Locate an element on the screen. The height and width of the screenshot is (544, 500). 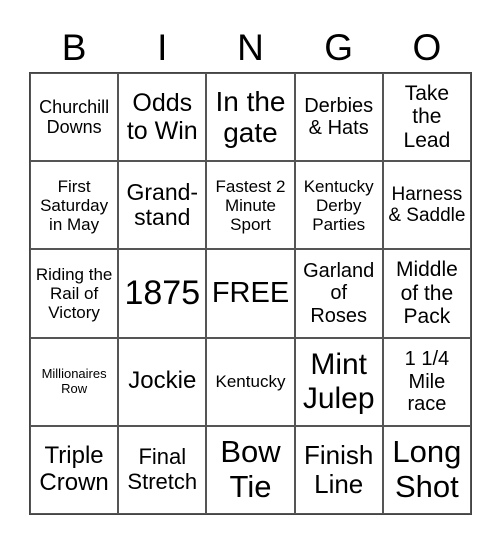
bingo-cell: Jockie is located at coordinates (162, 381).